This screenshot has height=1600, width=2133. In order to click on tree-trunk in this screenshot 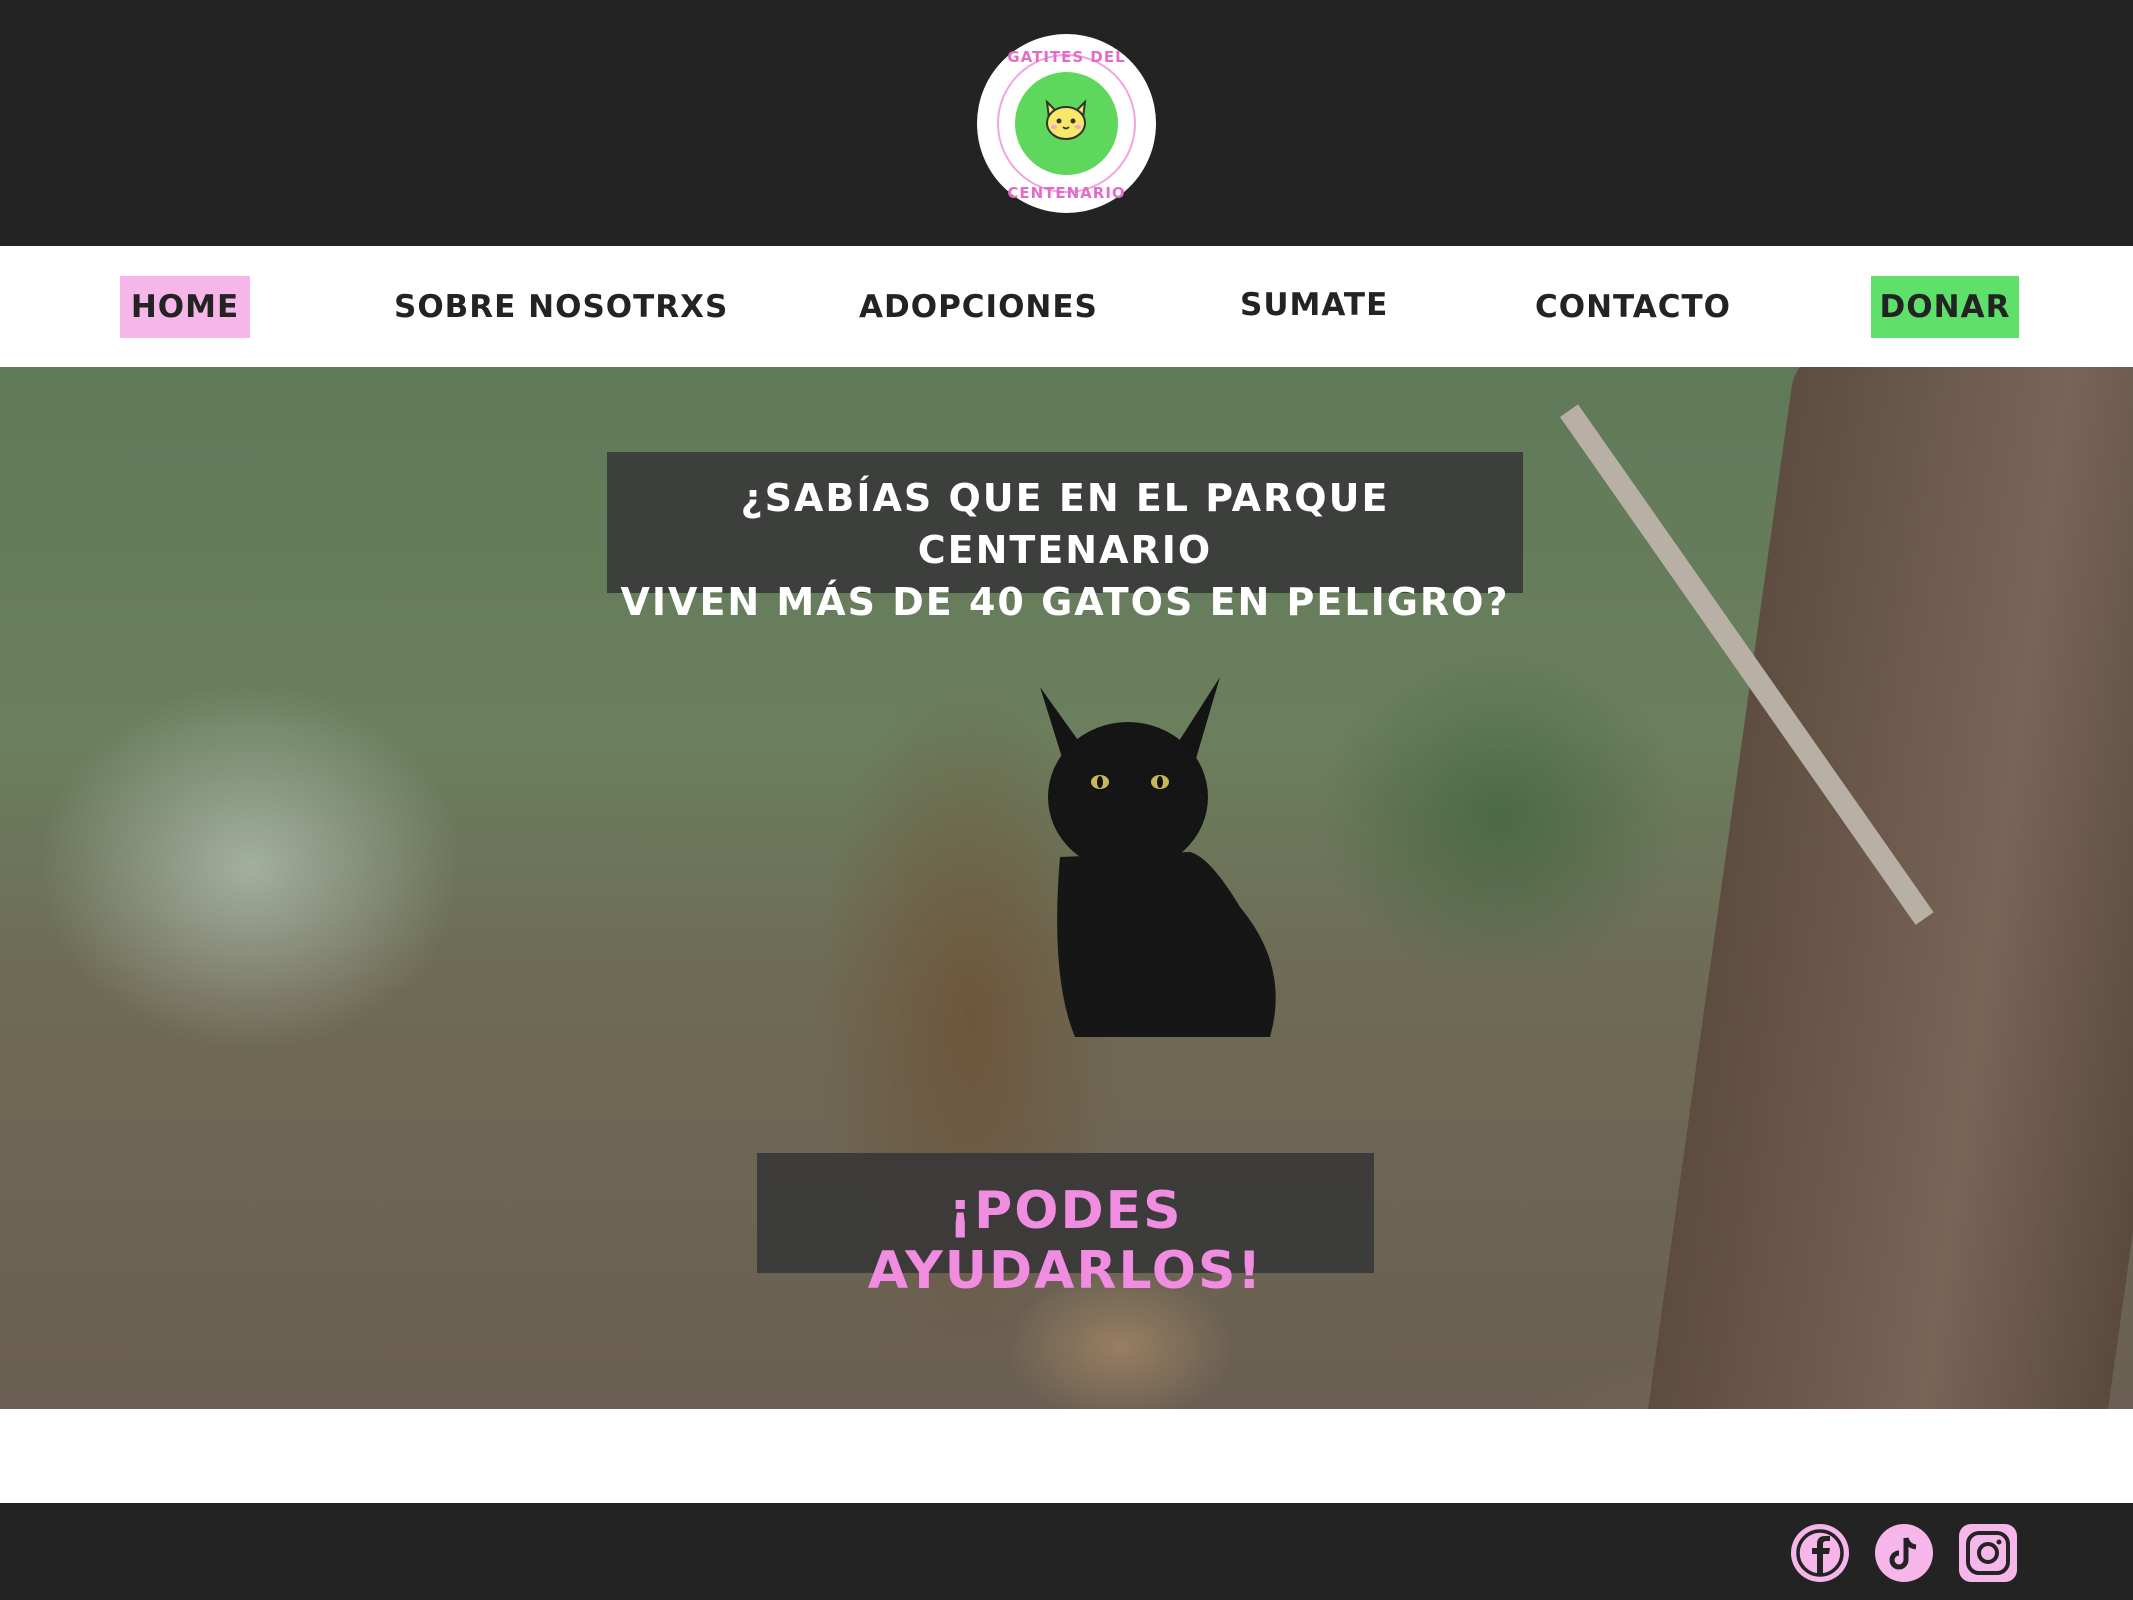, I will do `click(1887, 888)`.